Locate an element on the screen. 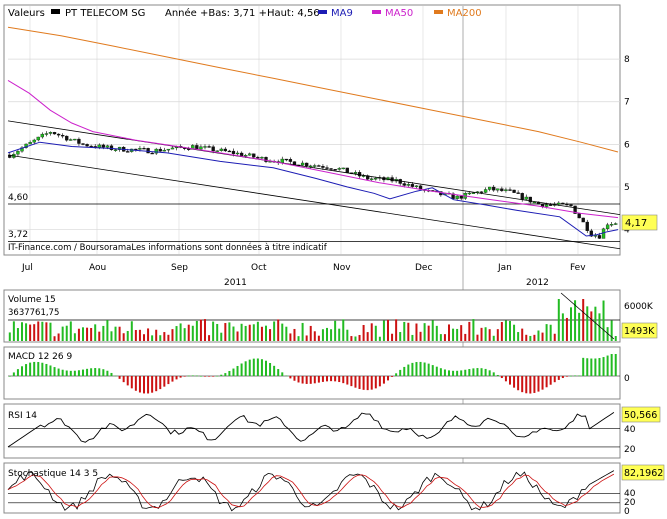  level-label-high: 4,60 is located at coordinates (18, 198).